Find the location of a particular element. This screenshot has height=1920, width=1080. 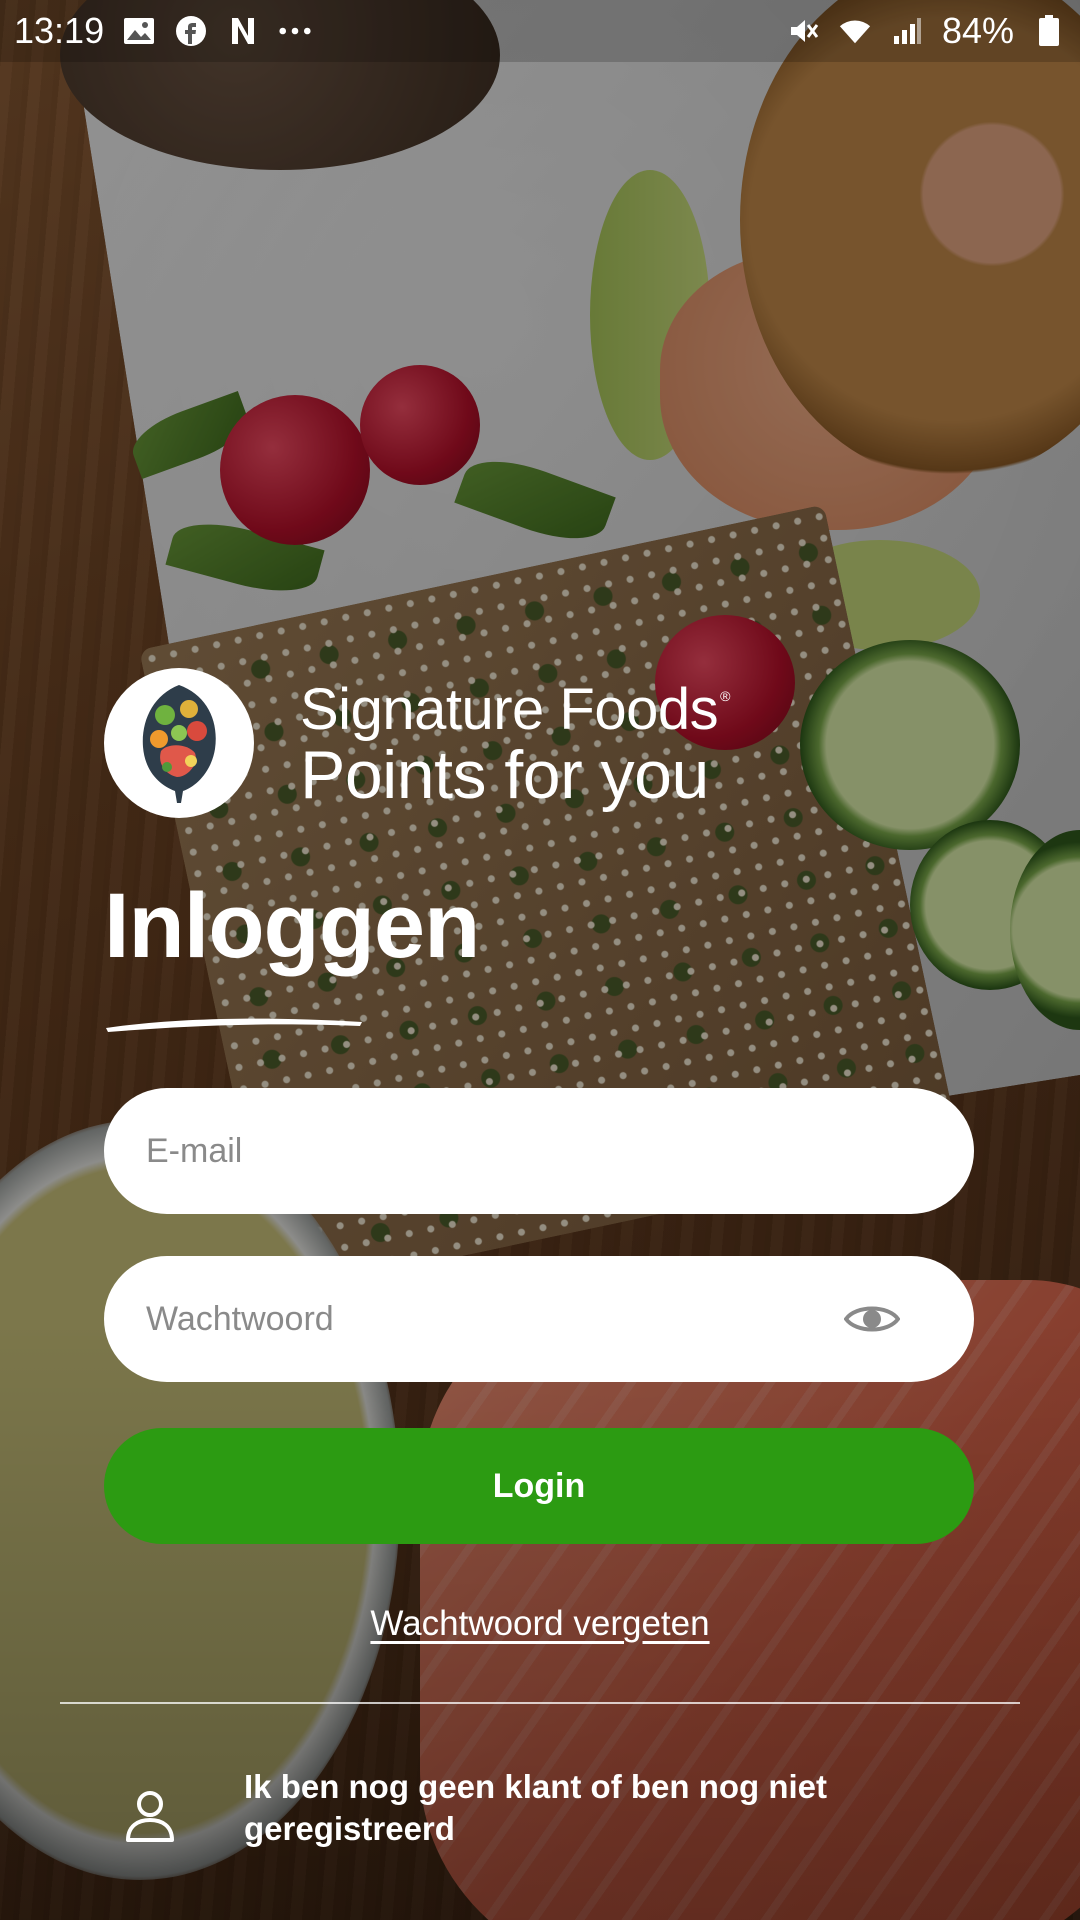

brand-tagline: Points for you is located at coordinates (504, 775).